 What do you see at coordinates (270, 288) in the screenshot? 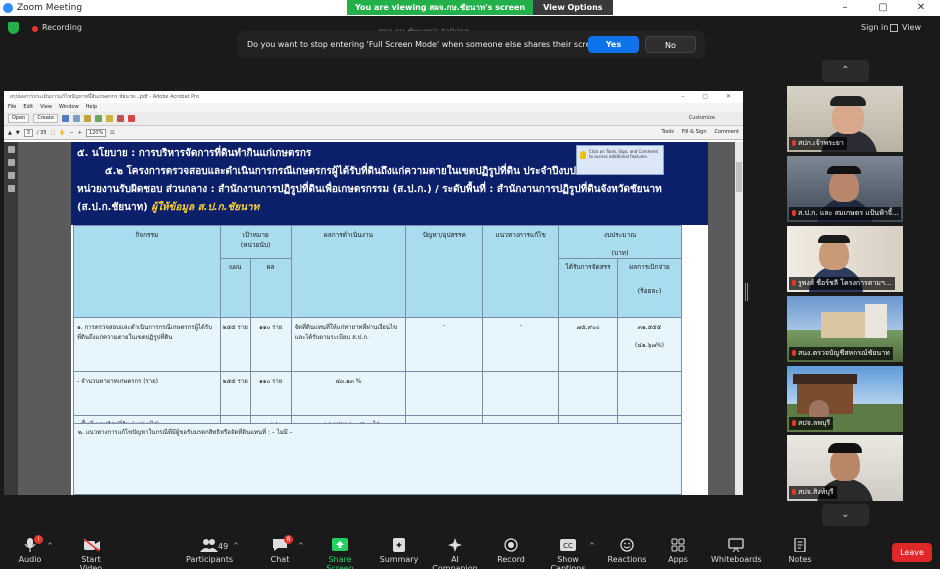
I see `col-result: ผล` at bounding box center [270, 288].